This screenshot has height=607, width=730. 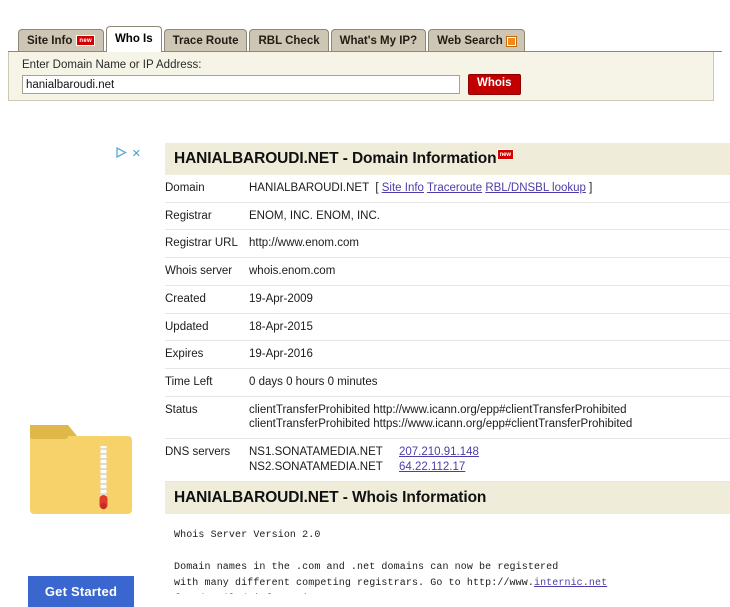 What do you see at coordinates (377, 188) in the screenshot?
I see `bracket-open: [` at bounding box center [377, 188].